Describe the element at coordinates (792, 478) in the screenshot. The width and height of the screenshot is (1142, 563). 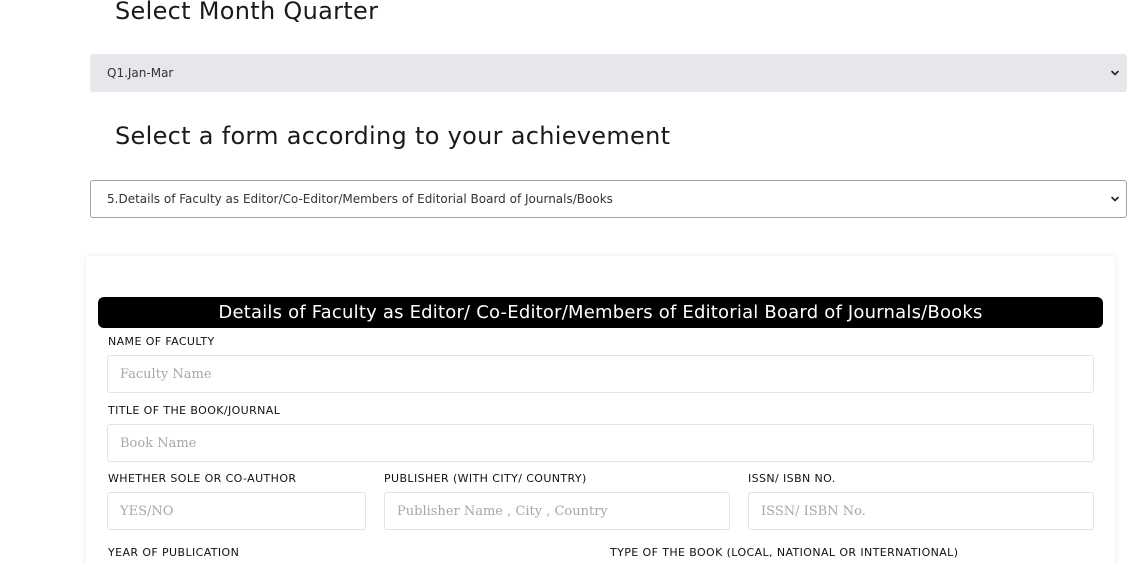
I see `issn-isbn-label: ISSN/ ISBN NO.` at that location.